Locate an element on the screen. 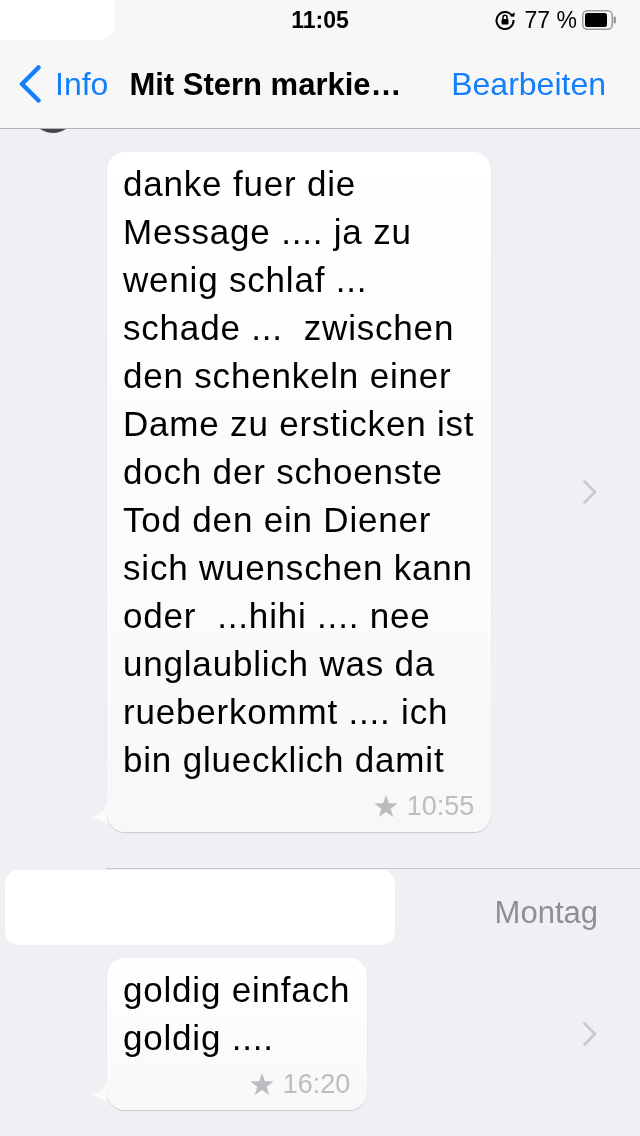 The width and height of the screenshot is (640, 1136). battery-percentage: 77 % is located at coordinates (550, 20).